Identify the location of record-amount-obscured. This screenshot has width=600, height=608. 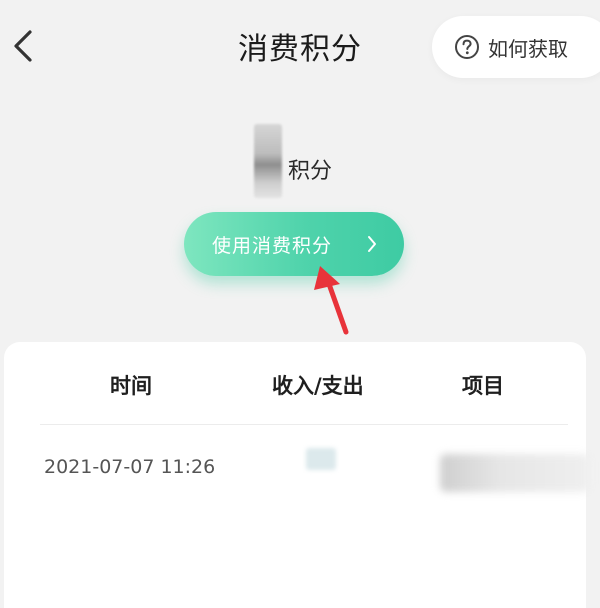
(321, 459).